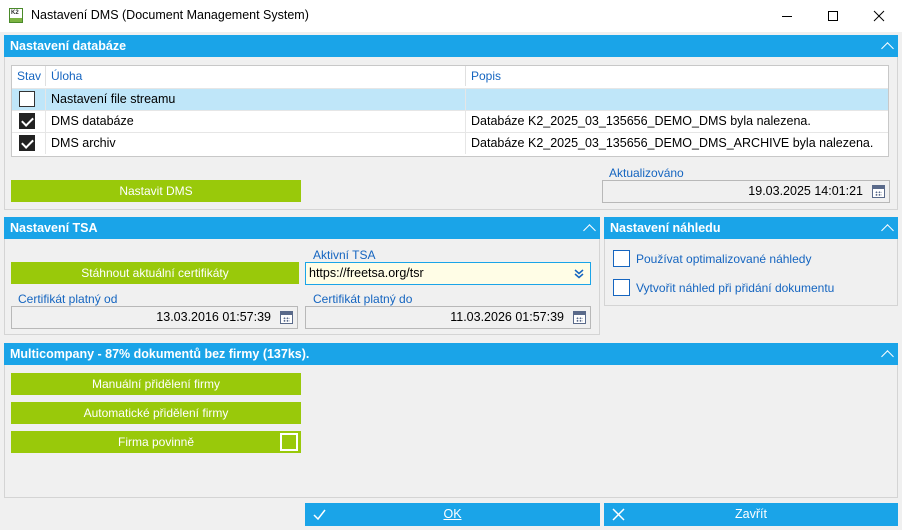 The width and height of the screenshot is (902, 530). I want to click on preview-section-title: Nastavení náhledu, so click(665, 228).